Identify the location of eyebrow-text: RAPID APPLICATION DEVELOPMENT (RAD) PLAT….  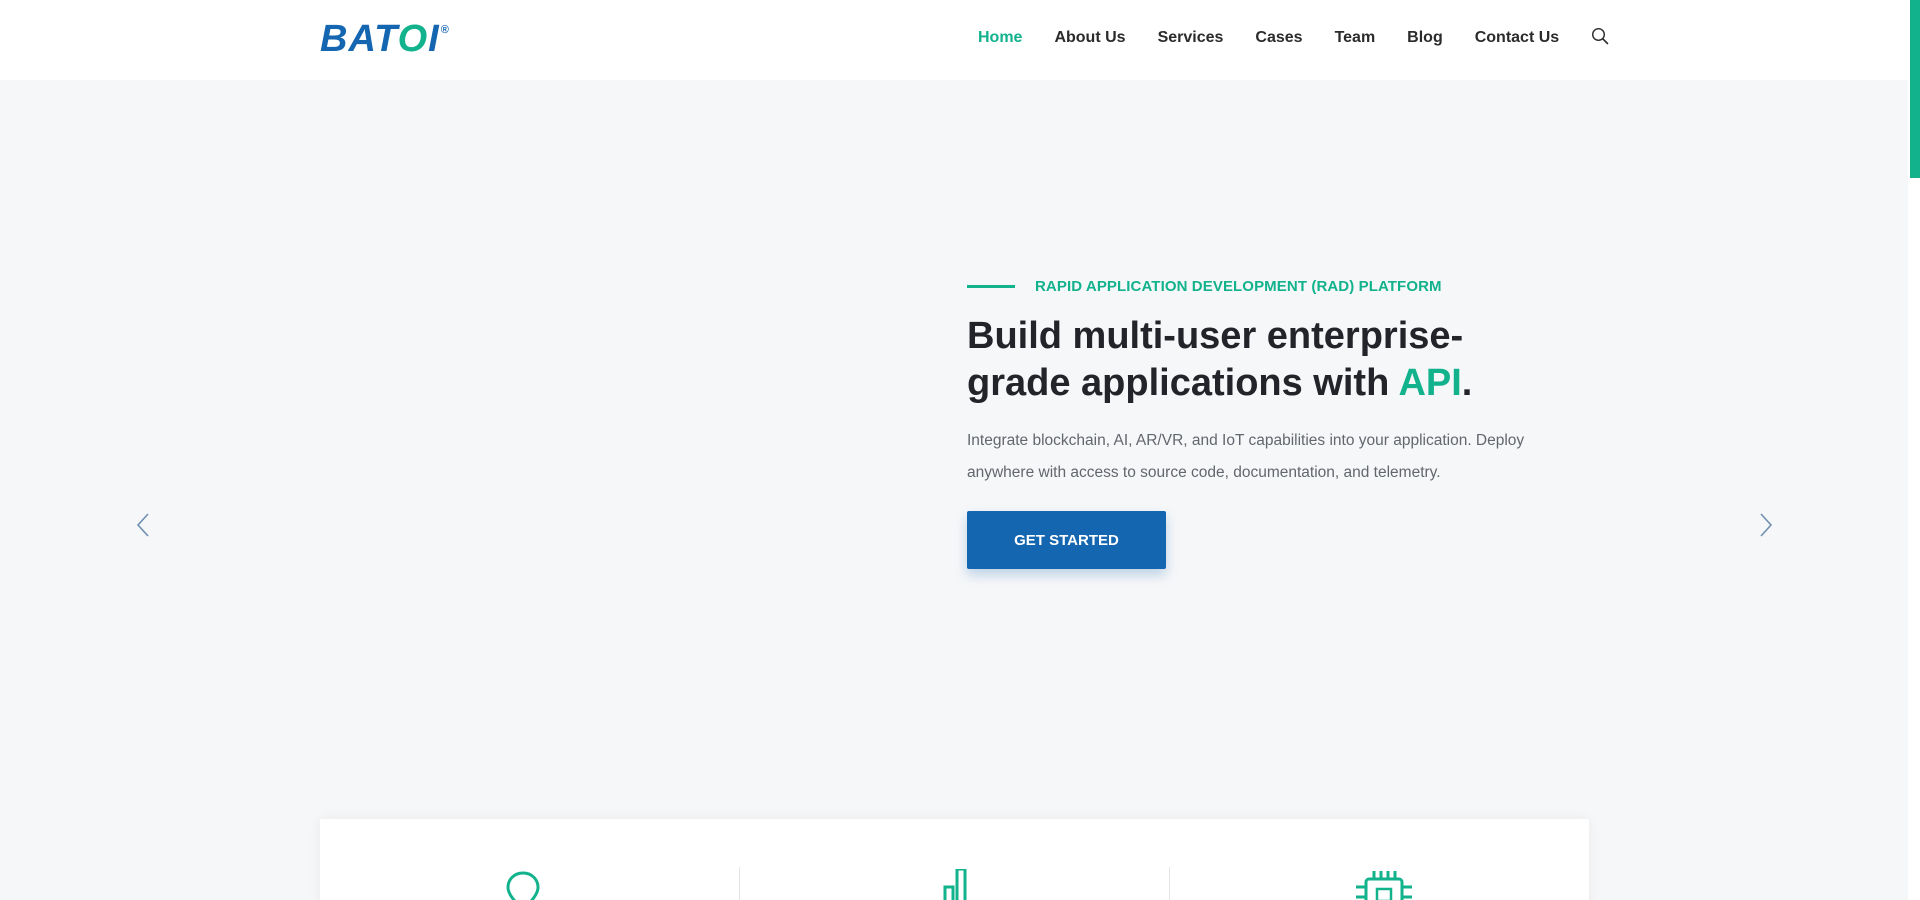
(1238, 286).